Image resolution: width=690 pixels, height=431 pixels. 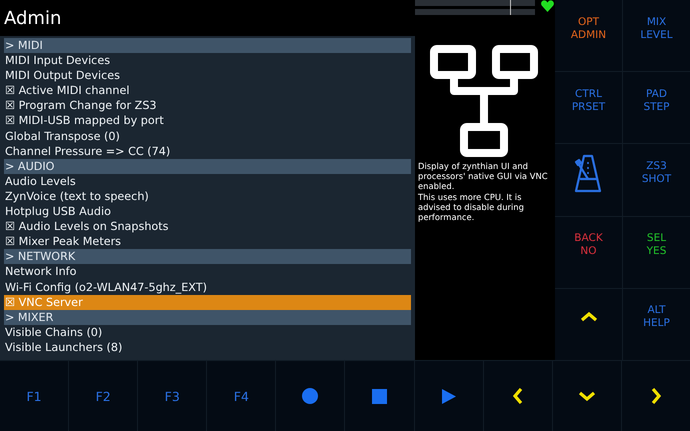 What do you see at coordinates (207, 90) in the screenshot?
I see `menu-item: ☒ Active MIDI channel` at bounding box center [207, 90].